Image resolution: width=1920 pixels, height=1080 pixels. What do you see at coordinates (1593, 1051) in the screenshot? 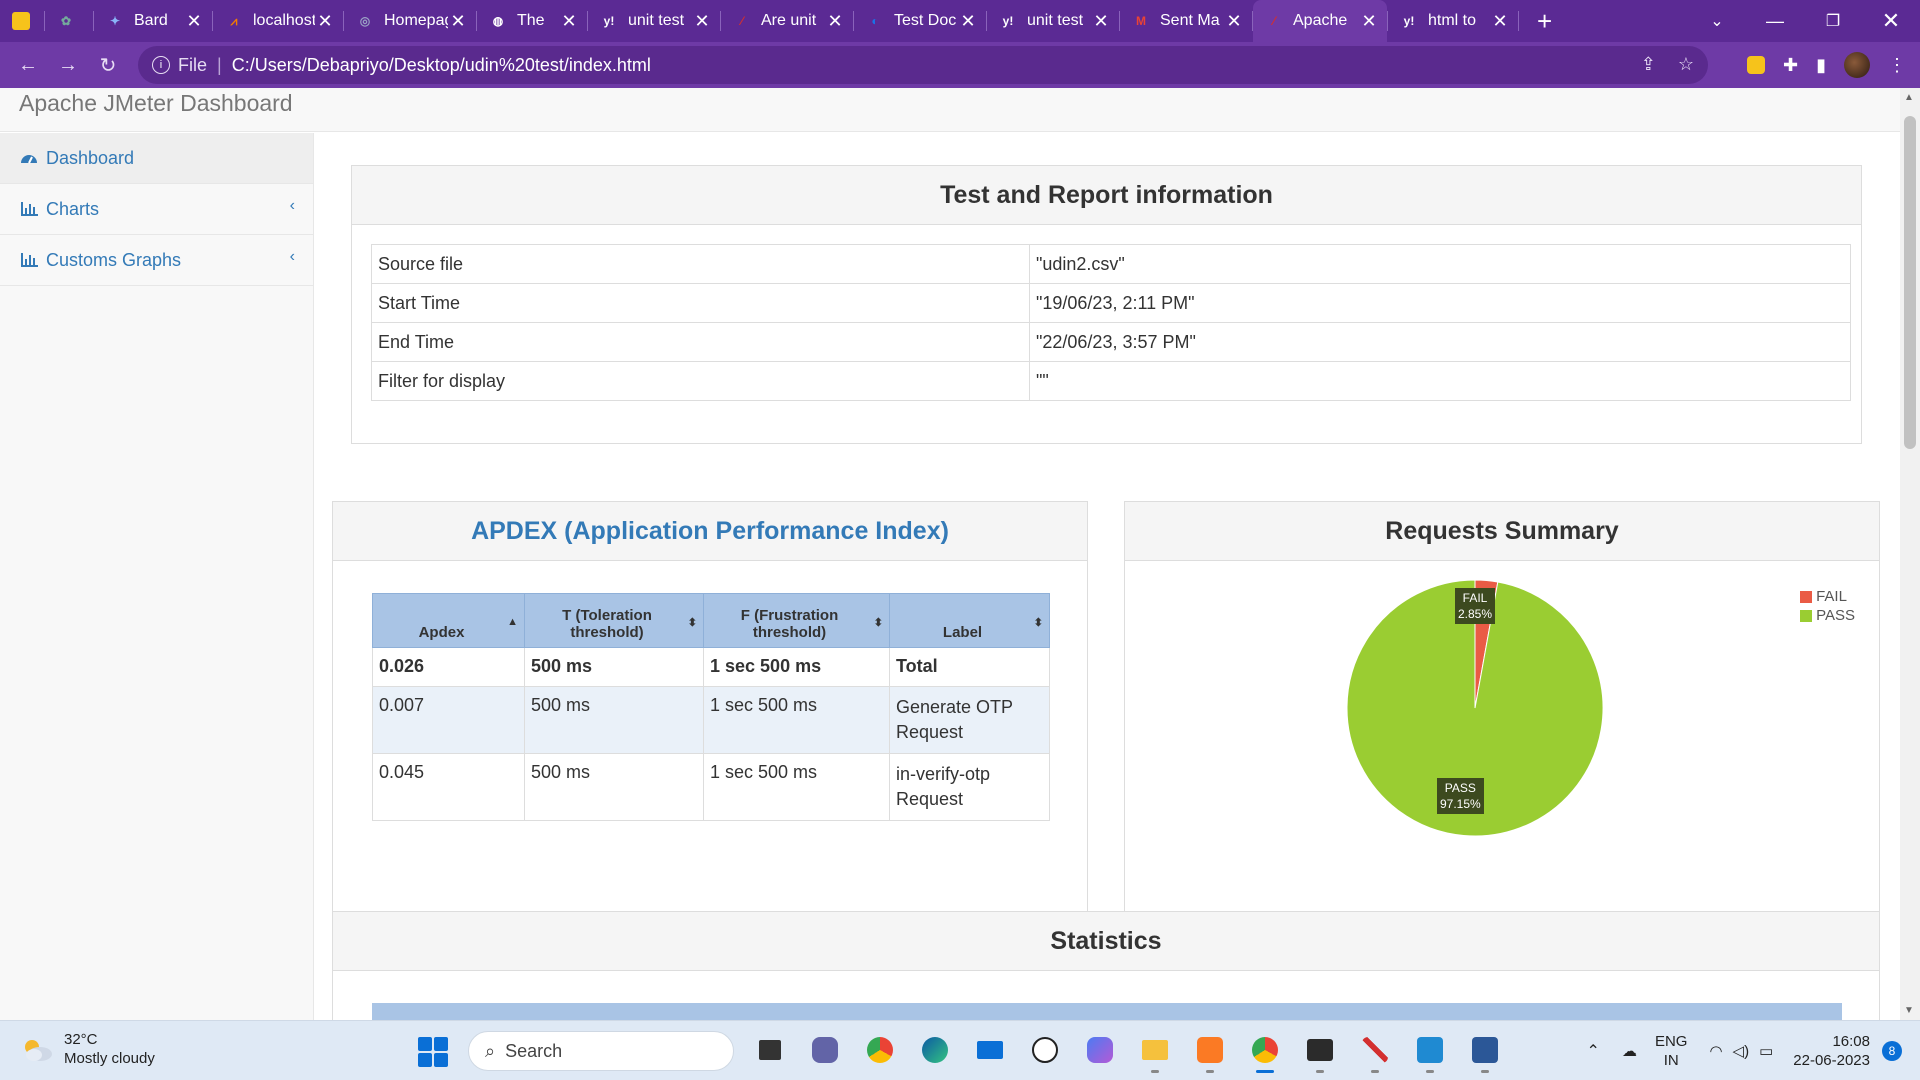
I see `show-hidden-icons-icon: ⌃` at bounding box center [1593, 1051].